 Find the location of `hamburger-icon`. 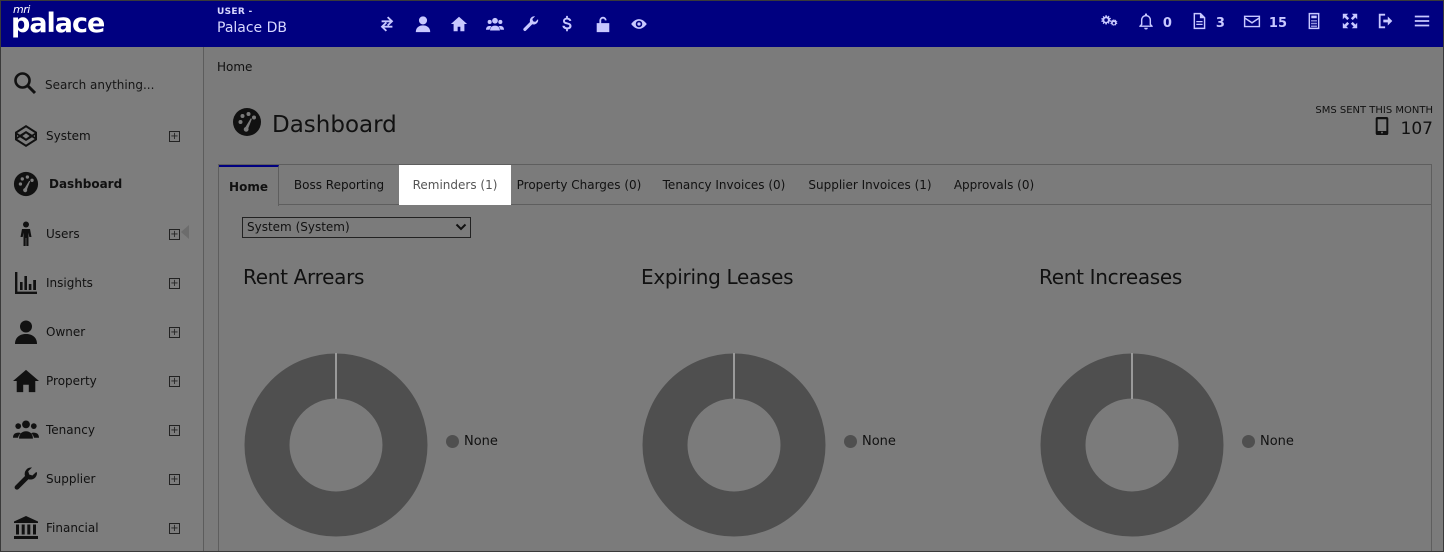

hamburger-icon is located at coordinates (1422, 23).